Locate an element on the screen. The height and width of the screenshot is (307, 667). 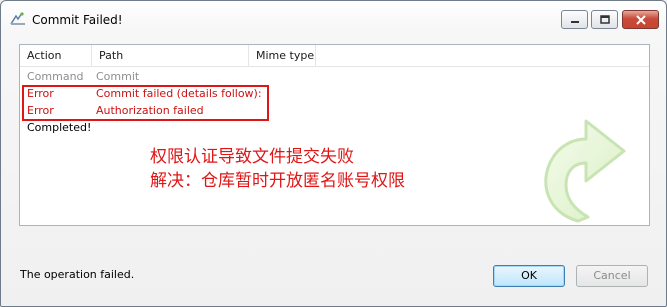
minimize-icon is located at coordinates (574, 21).